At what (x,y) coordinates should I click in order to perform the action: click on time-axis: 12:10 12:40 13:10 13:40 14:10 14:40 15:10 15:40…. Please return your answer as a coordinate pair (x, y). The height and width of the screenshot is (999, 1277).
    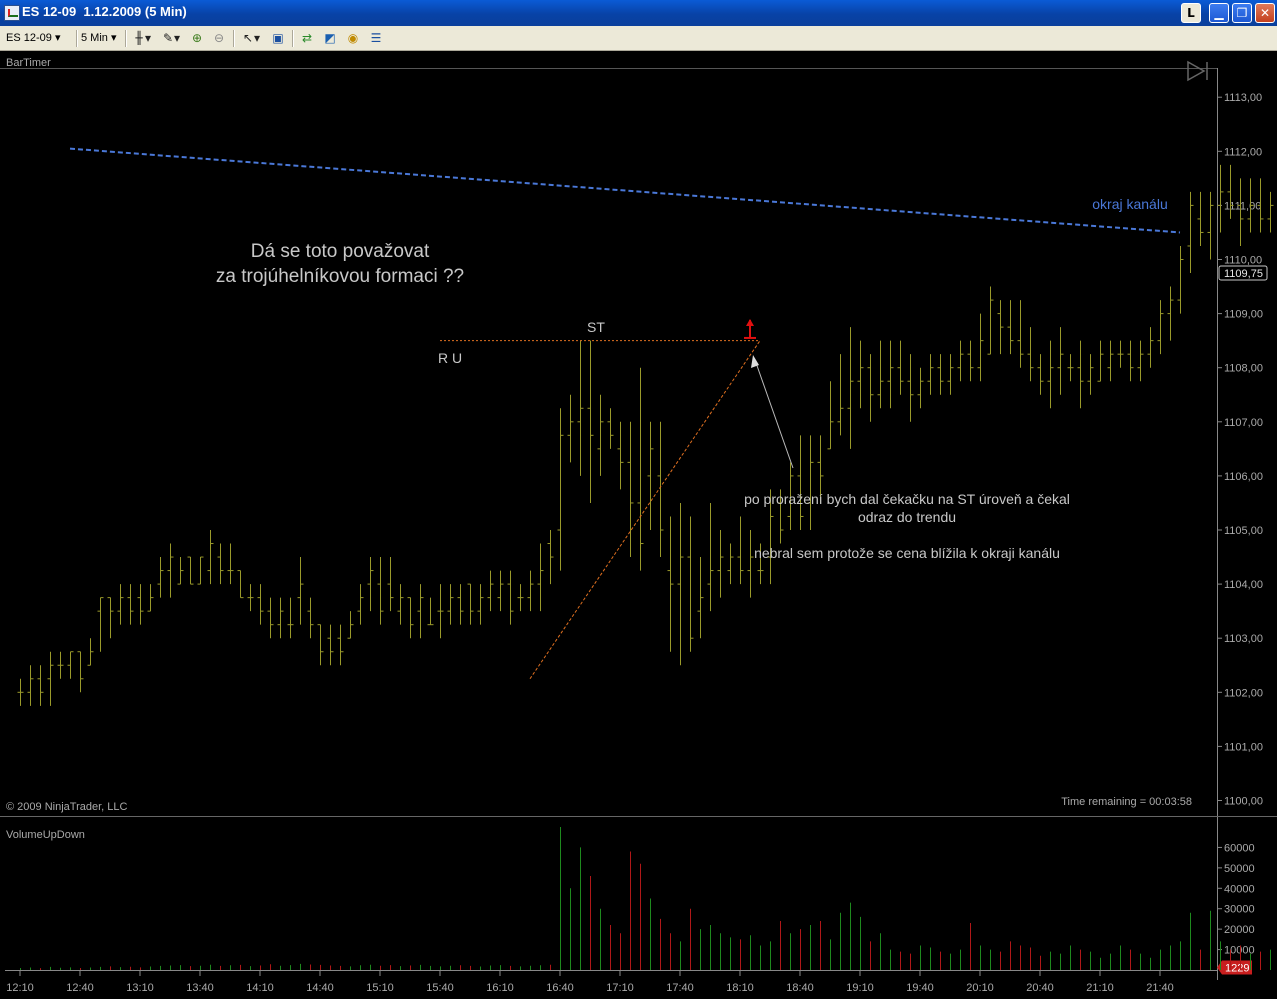
    Looking at the image, I should click on (590, 982).